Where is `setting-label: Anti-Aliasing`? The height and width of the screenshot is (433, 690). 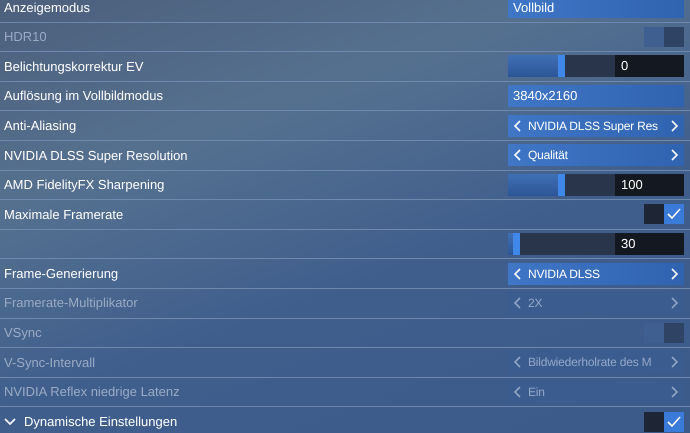
setting-label: Anti-Aliasing is located at coordinates (40, 125).